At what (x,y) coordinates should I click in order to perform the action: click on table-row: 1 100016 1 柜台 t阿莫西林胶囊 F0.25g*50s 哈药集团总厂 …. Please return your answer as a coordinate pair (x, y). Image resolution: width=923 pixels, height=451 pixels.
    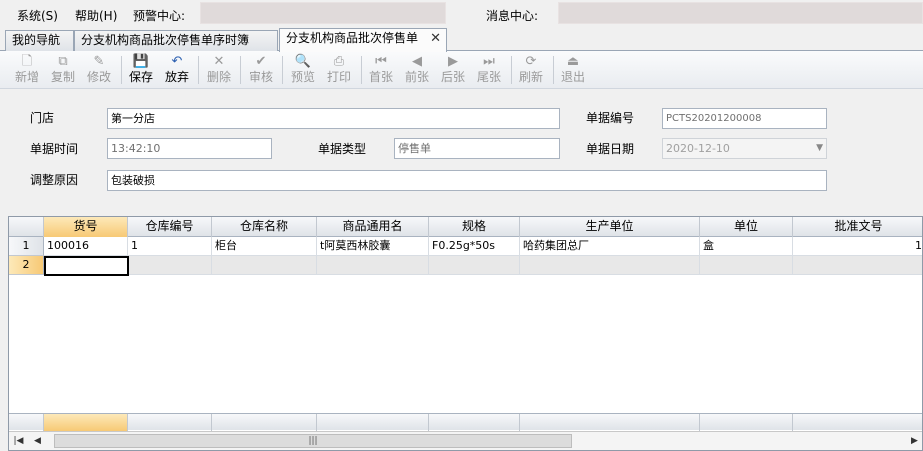
    Looking at the image, I should click on (465, 246).